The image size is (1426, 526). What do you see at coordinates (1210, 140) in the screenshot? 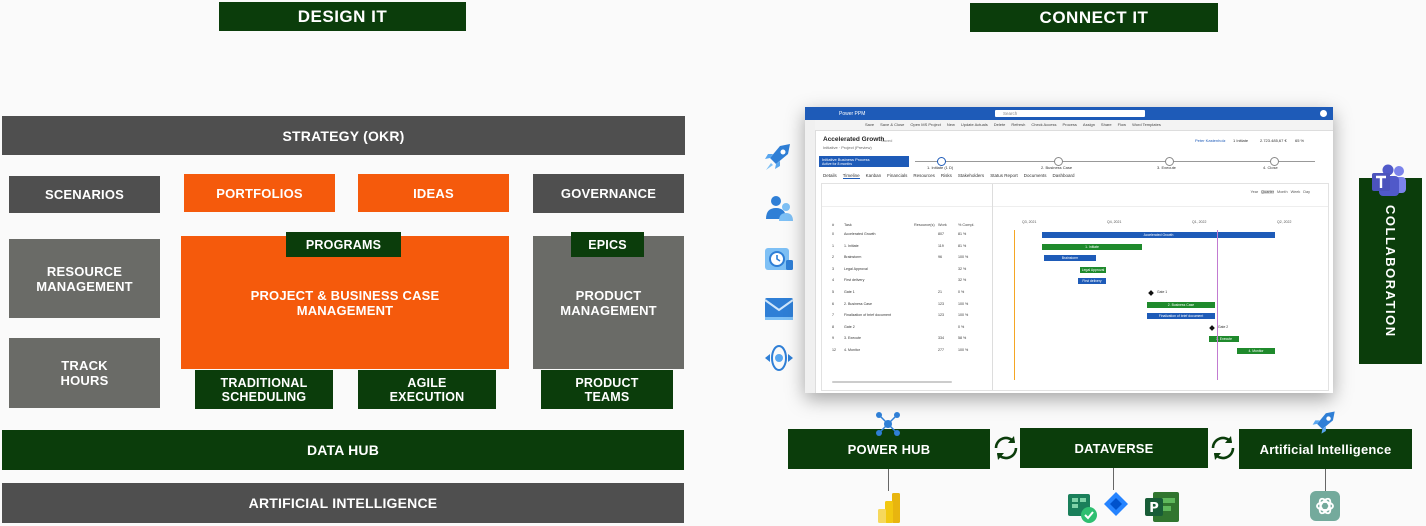
I see `owner-name: Peter Kastenholz` at bounding box center [1210, 140].